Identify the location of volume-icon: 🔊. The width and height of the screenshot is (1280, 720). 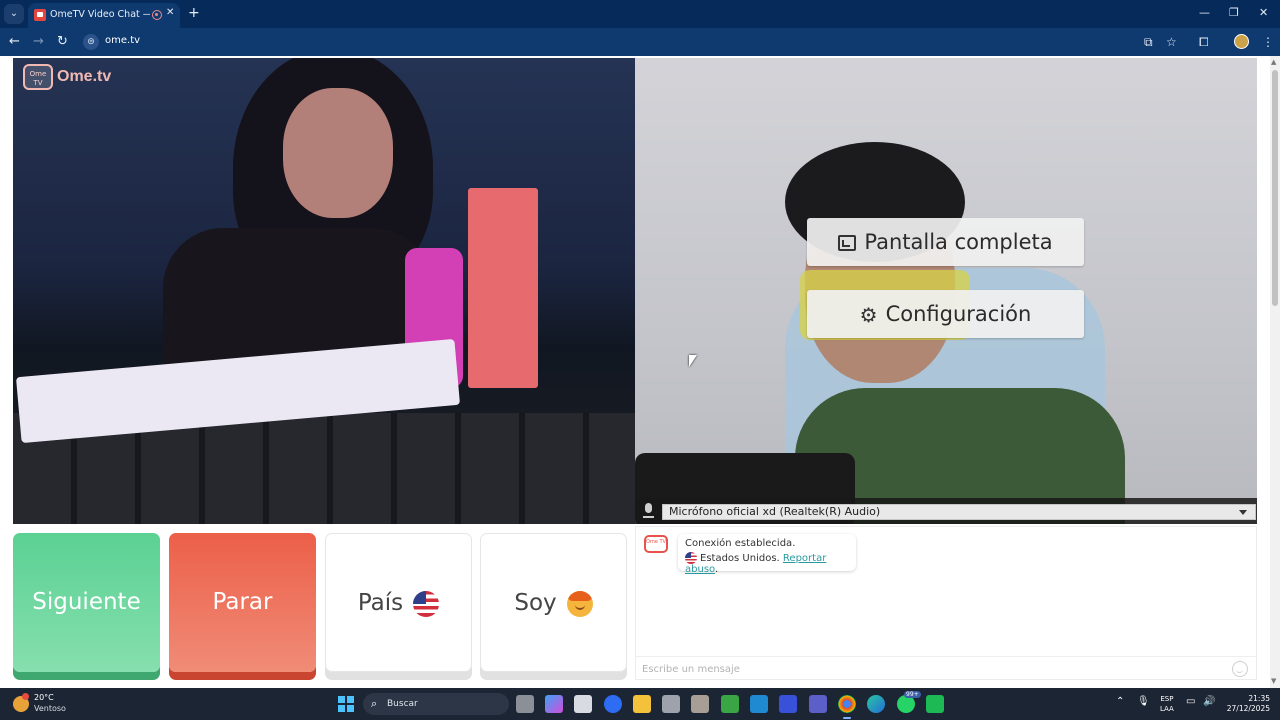
(1209, 701).